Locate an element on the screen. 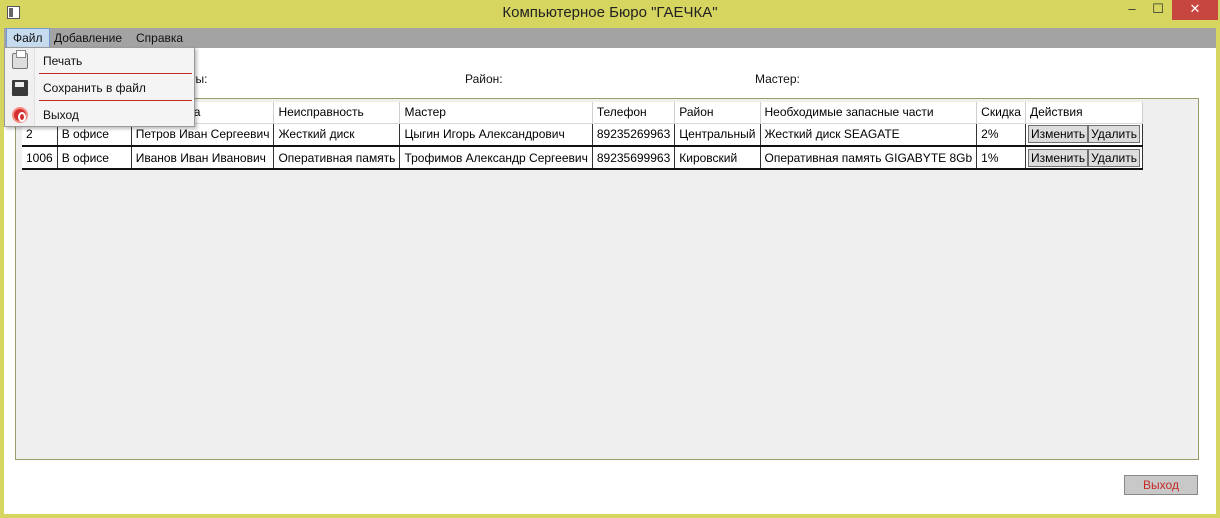  cell-master: Цыгин Игорь Александрович is located at coordinates (496, 135).